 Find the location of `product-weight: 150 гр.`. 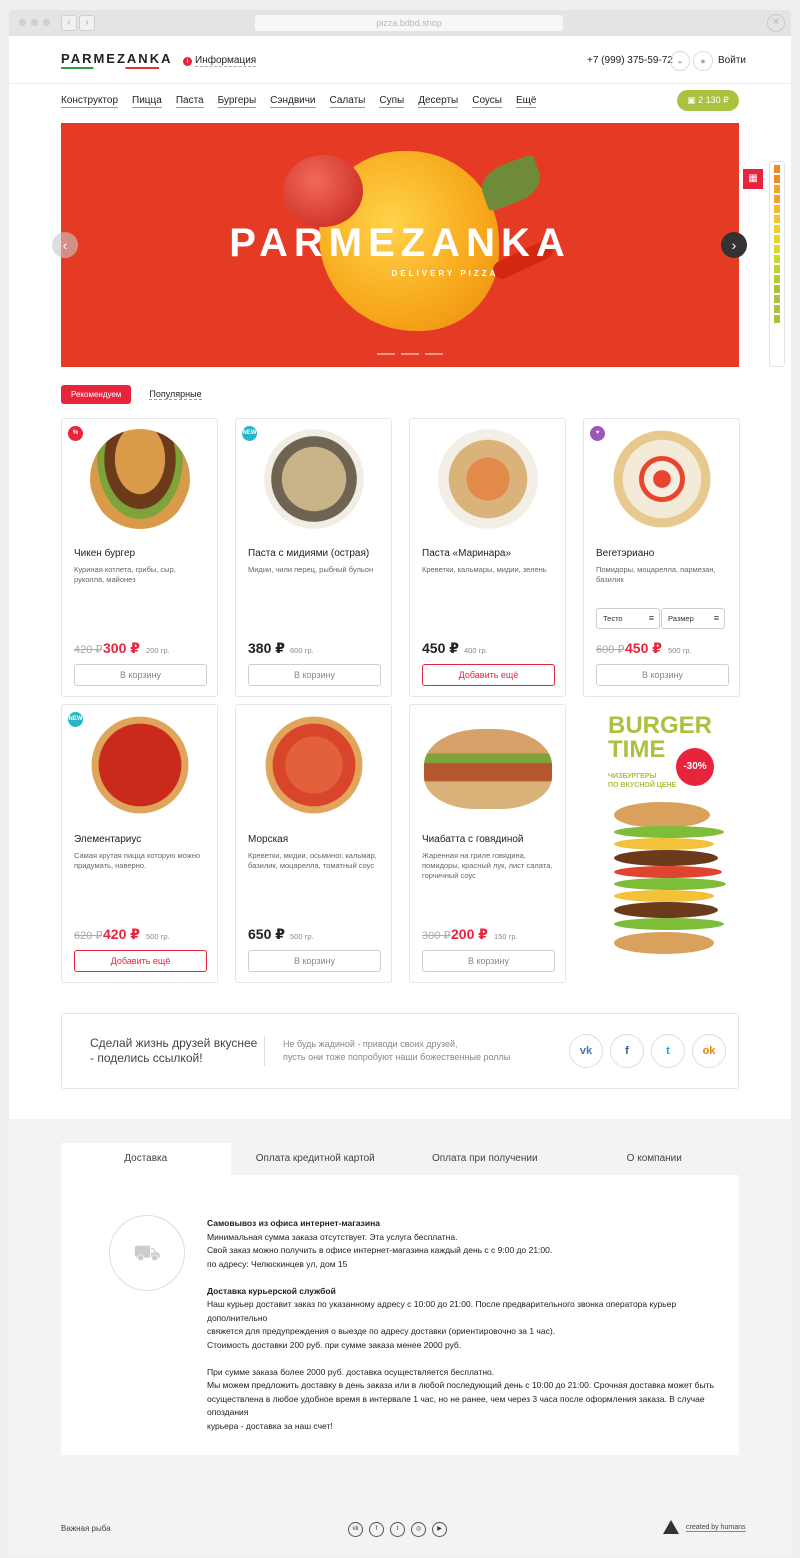

product-weight: 150 гр. is located at coordinates (506, 936).